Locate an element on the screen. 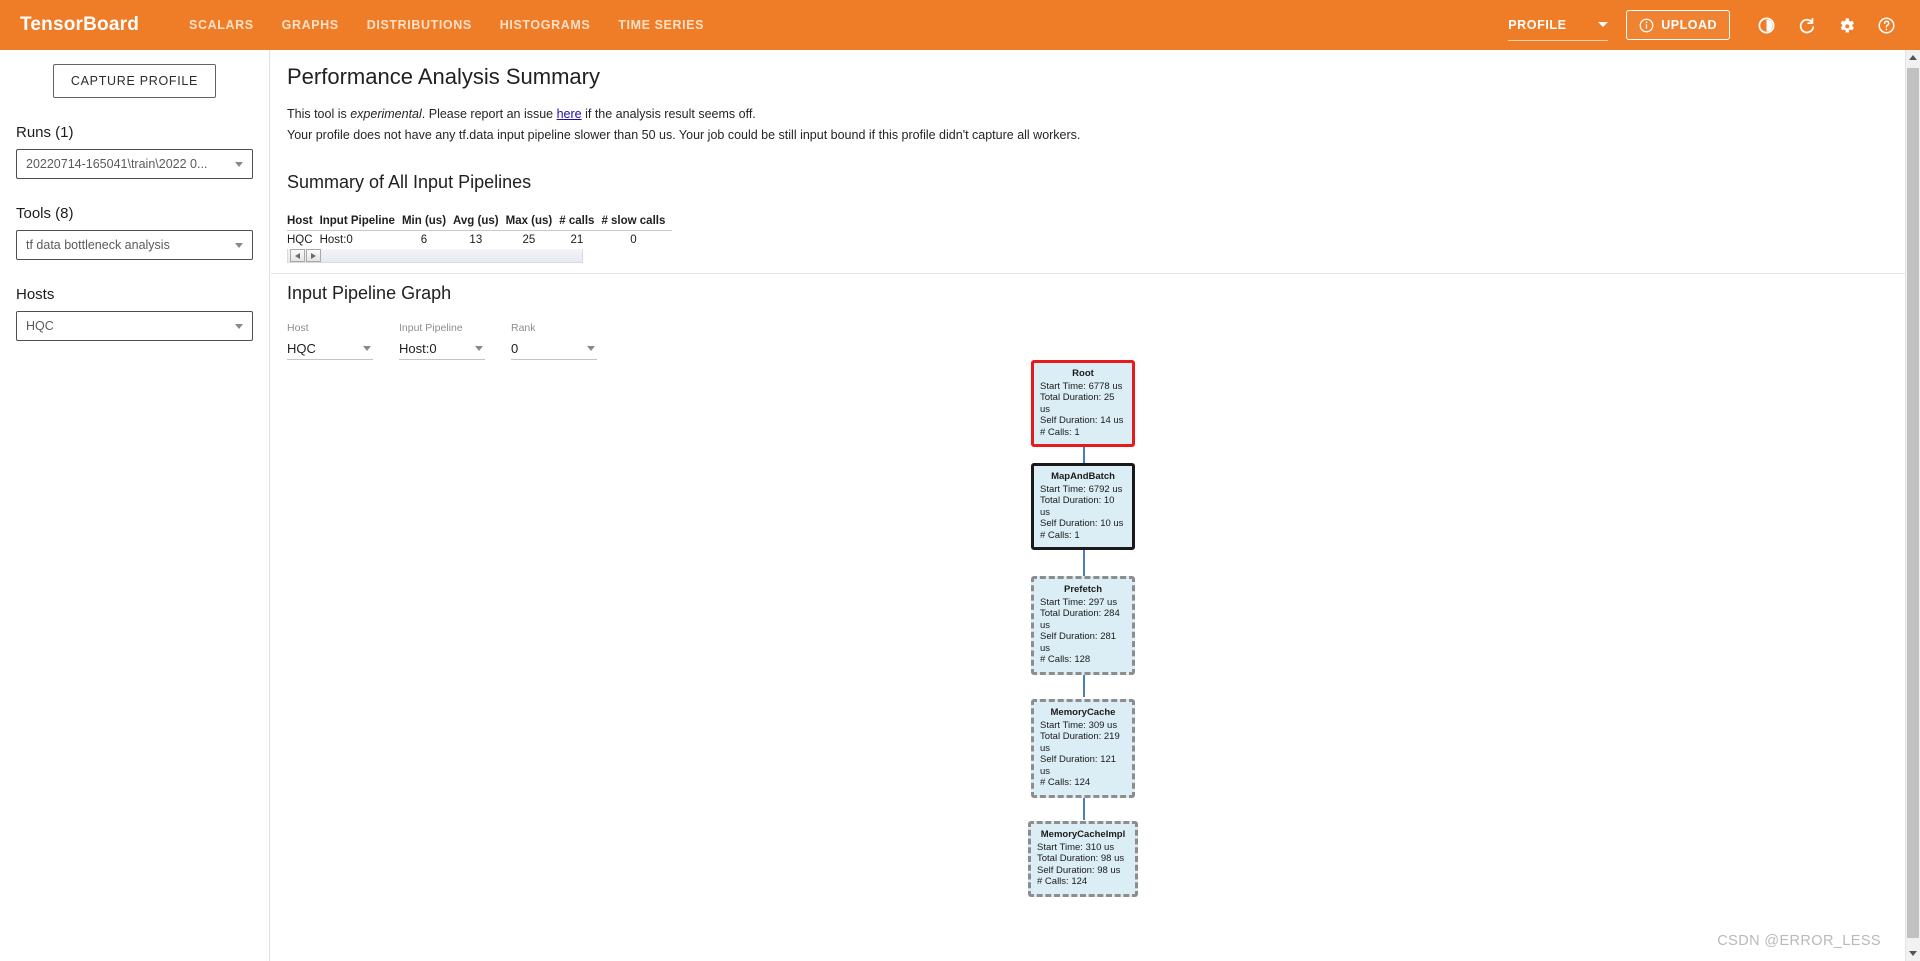 This screenshot has width=1920, height=961. node-start-time: Start Time: 6778 us is located at coordinates (1081, 386).